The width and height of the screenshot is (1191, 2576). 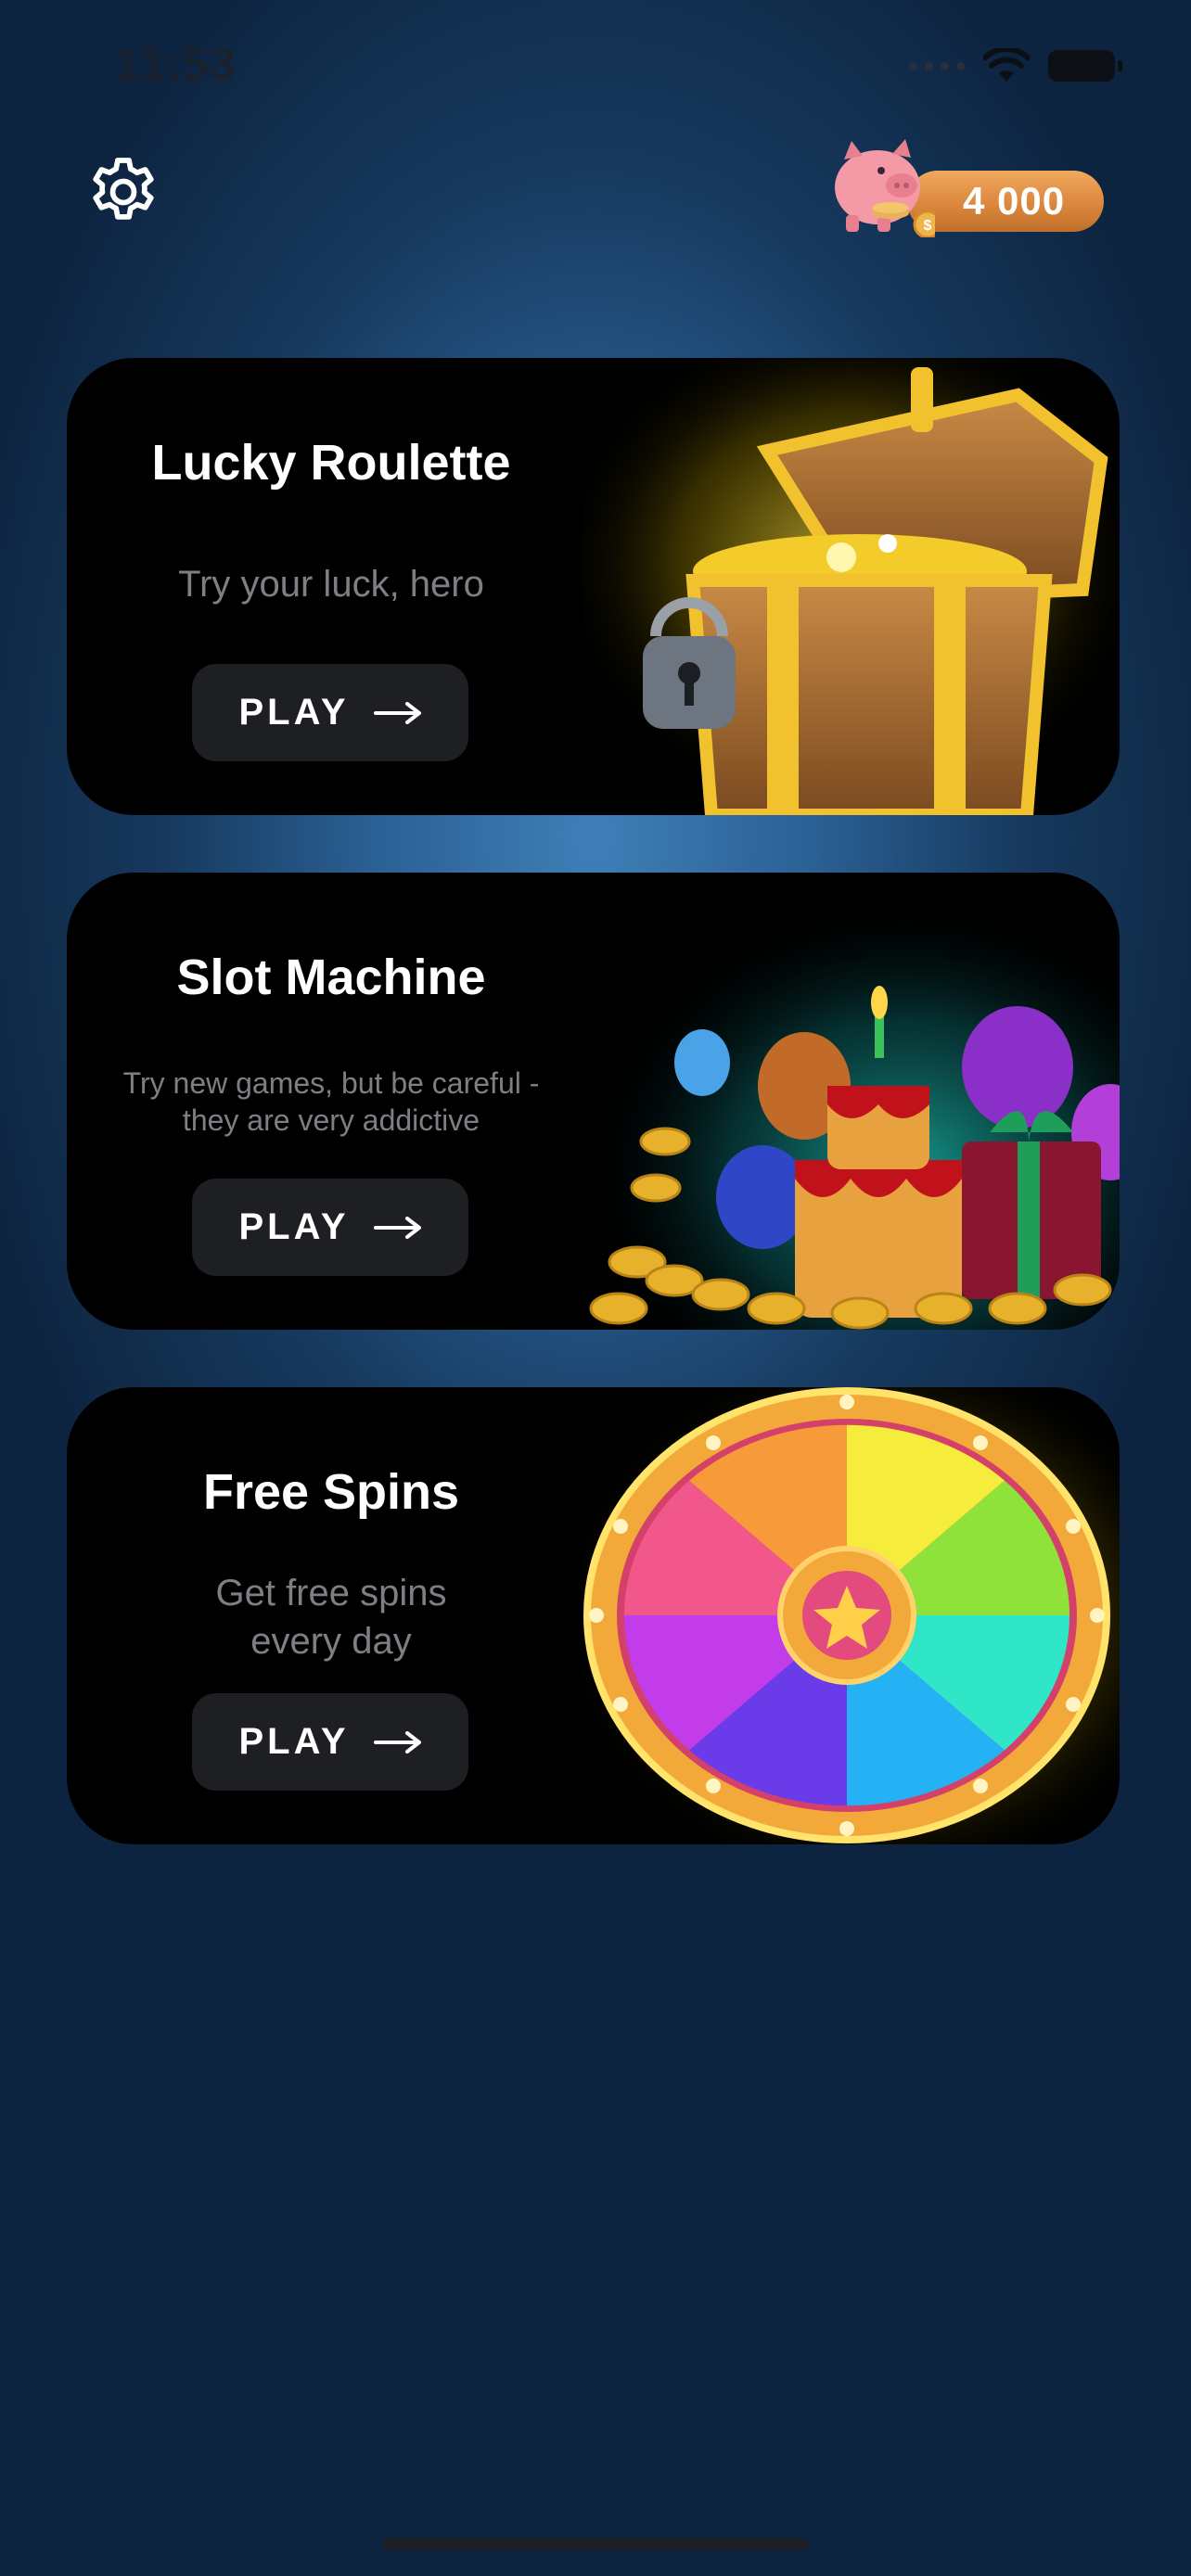 I want to click on coin-balance-value: 4 000, so click(x=1014, y=201).